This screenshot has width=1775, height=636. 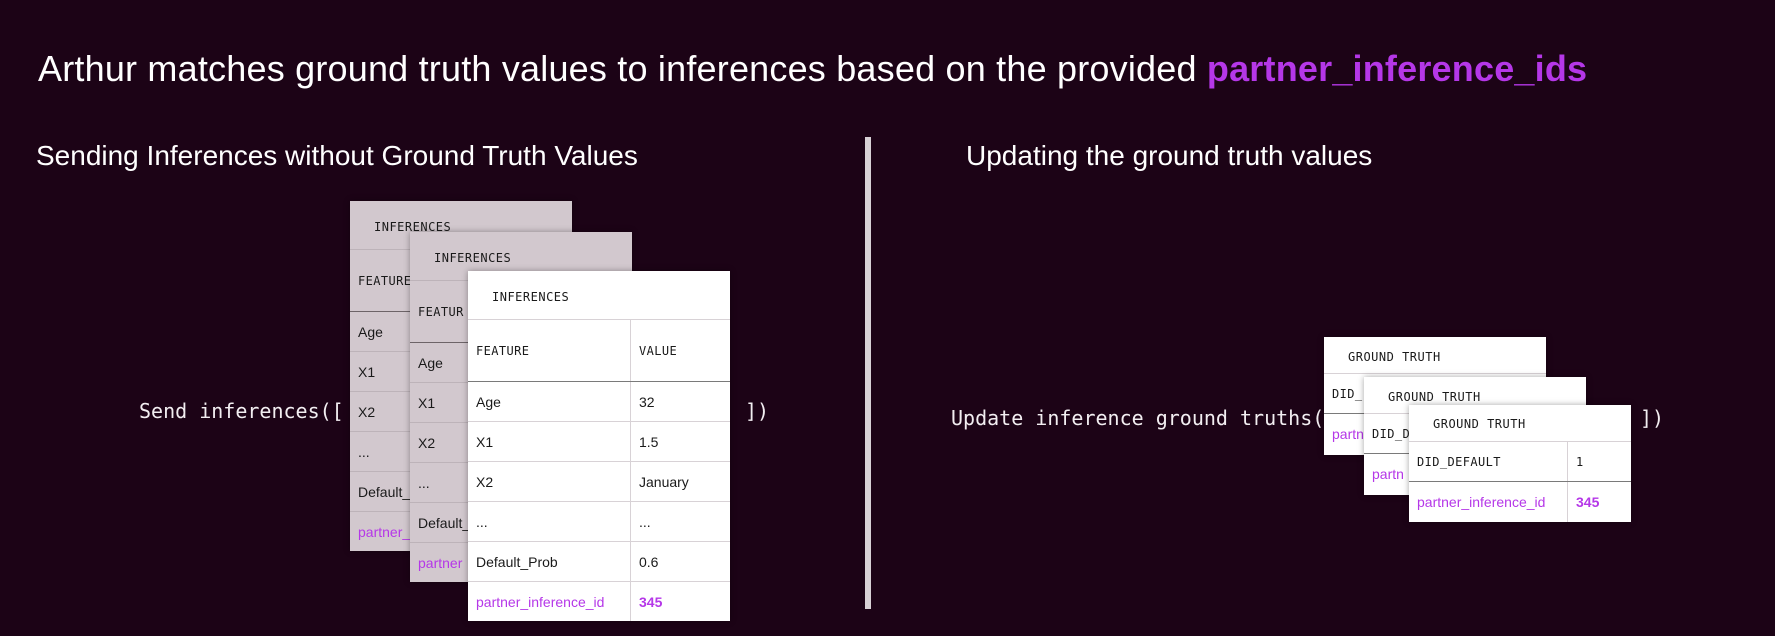 I want to click on table-cell: X1, so click(x=549, y=441).